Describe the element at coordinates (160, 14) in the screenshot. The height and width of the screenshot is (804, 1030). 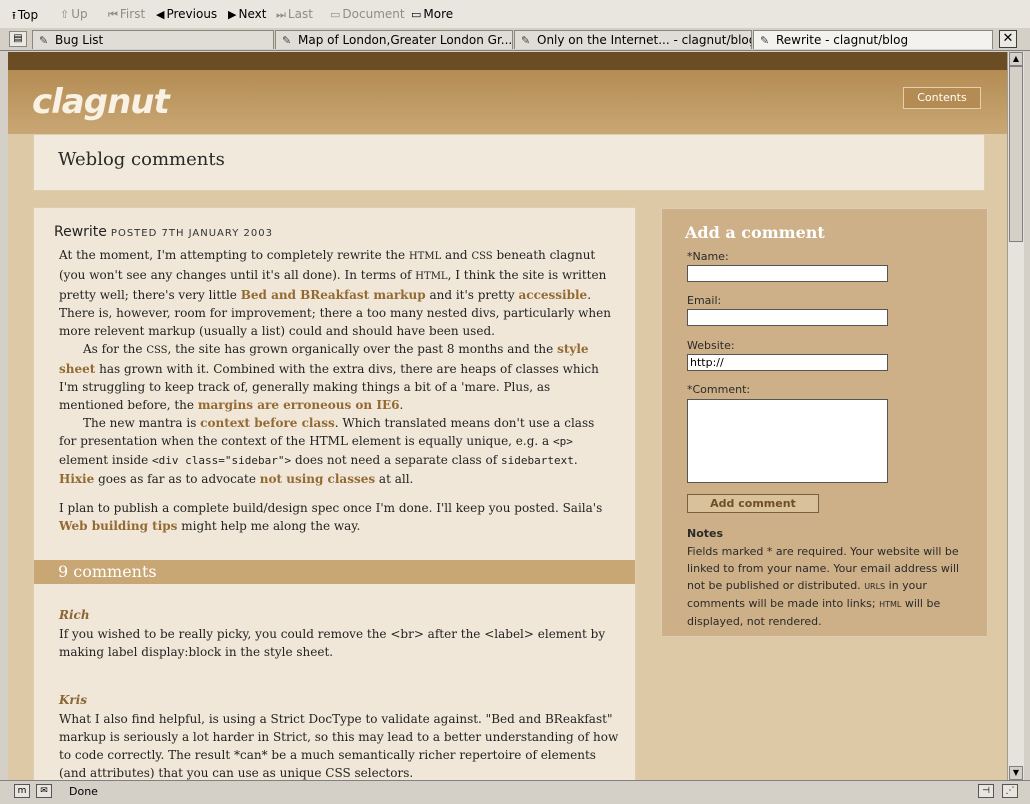
I see `previous-arrow-icon: ◀` at that location.